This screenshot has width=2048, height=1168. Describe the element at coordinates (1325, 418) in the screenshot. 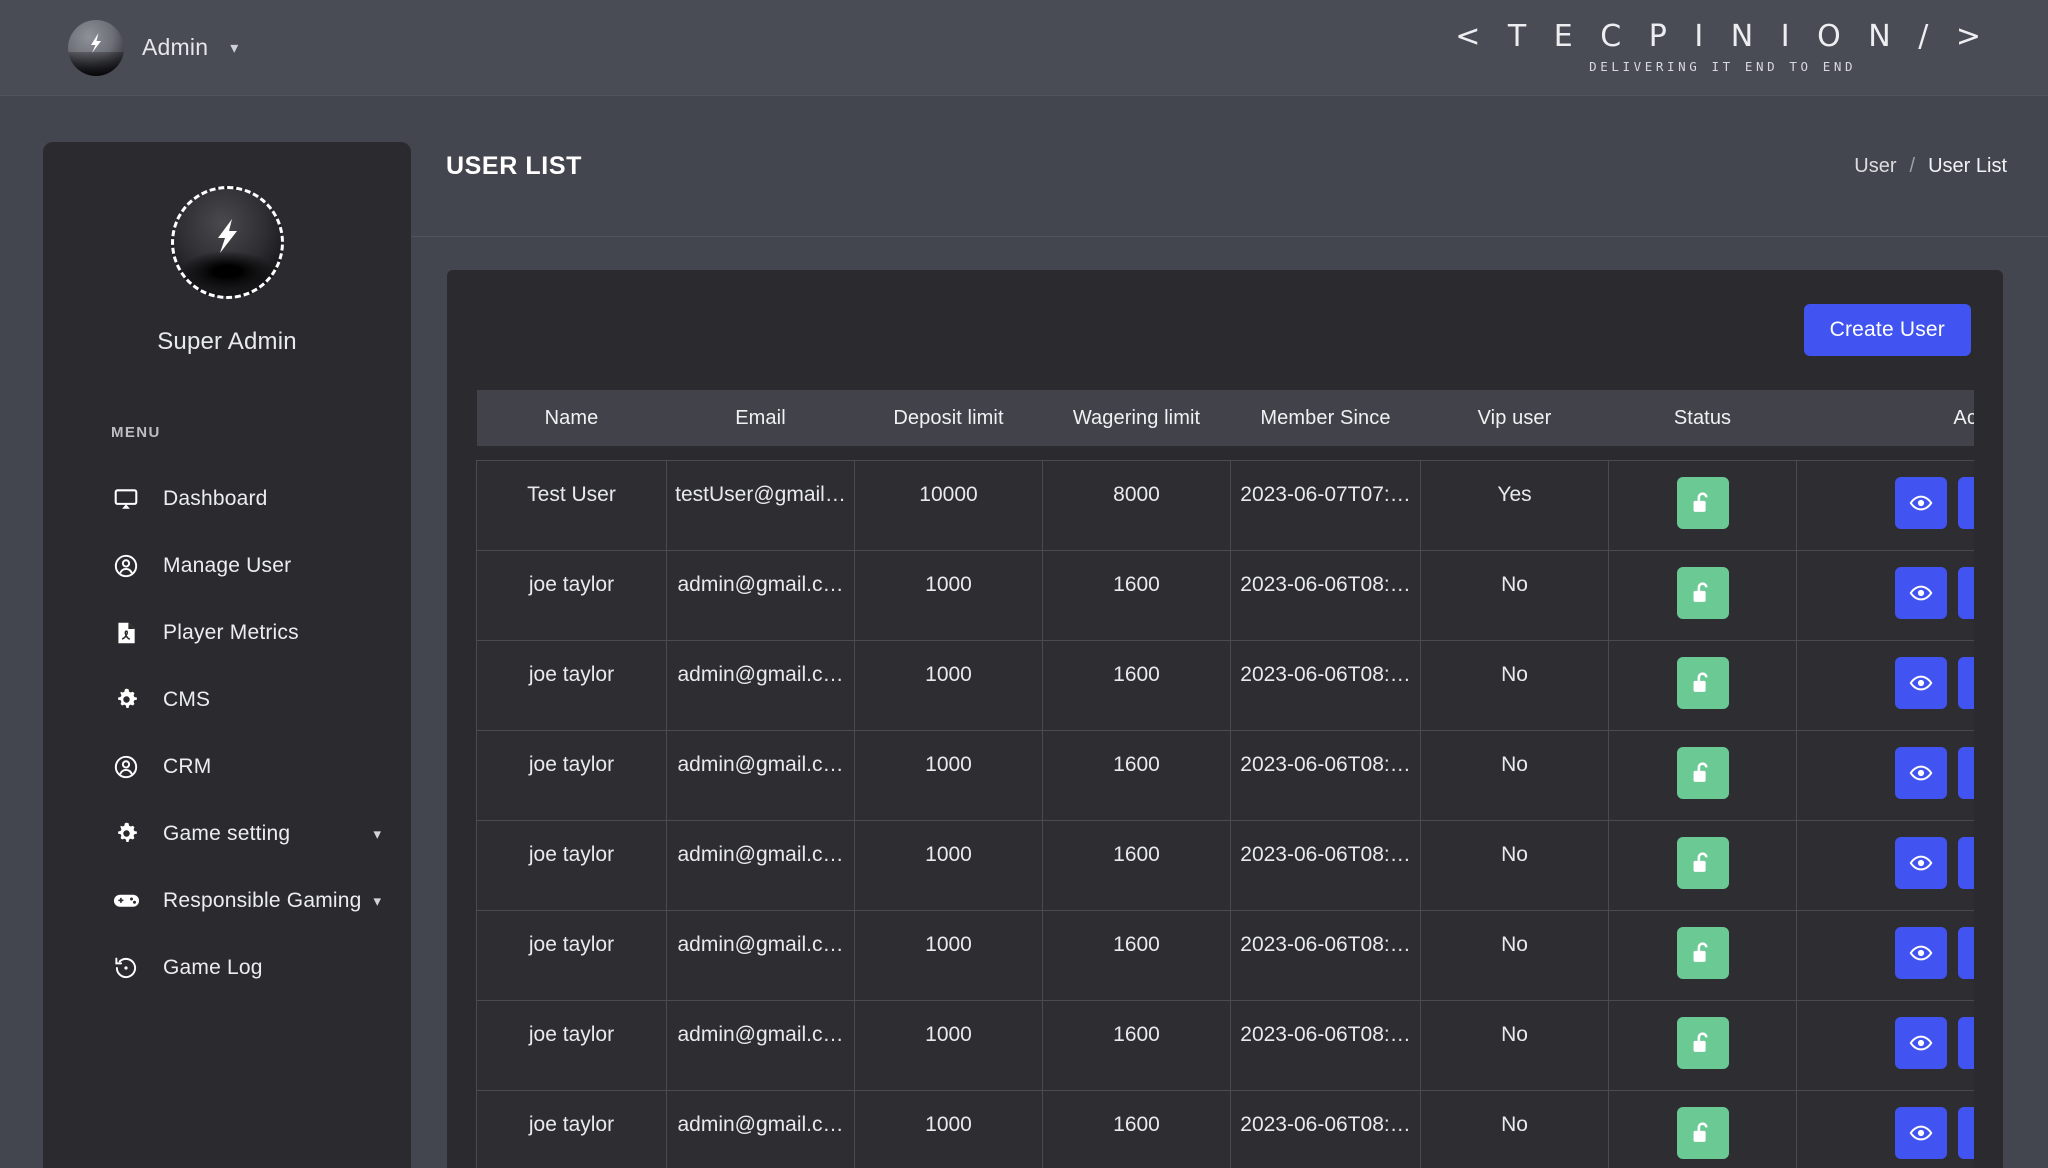

I see `column-header-member-since: Member Since` at that location.